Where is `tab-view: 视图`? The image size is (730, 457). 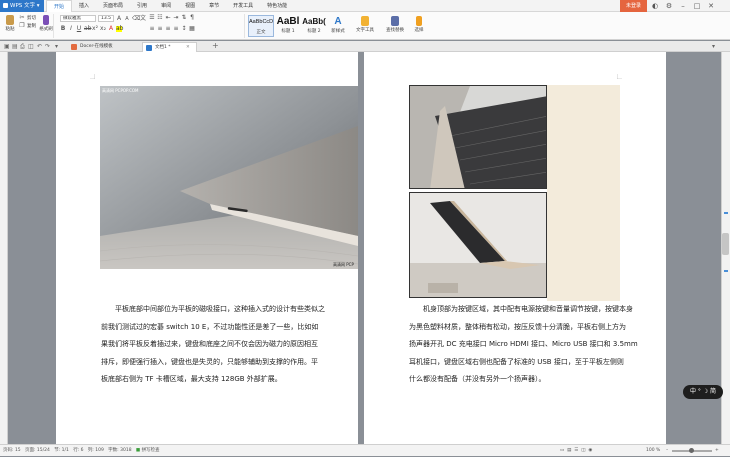
tab-view: 视图 is located at coordinates (190, 6).